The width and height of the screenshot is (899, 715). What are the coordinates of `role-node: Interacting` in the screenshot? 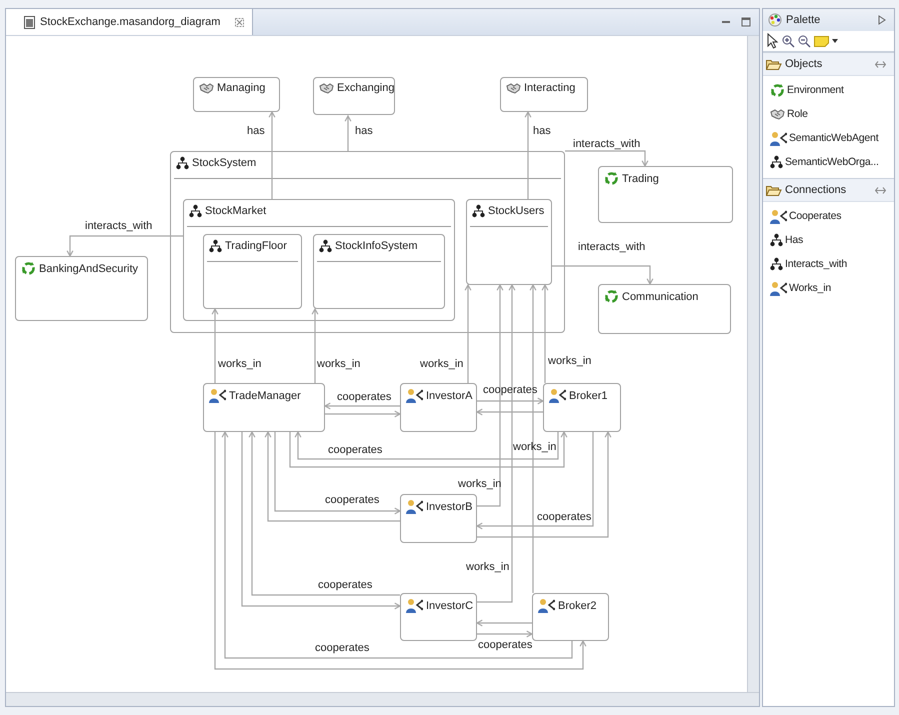 It's located at (544, 94).